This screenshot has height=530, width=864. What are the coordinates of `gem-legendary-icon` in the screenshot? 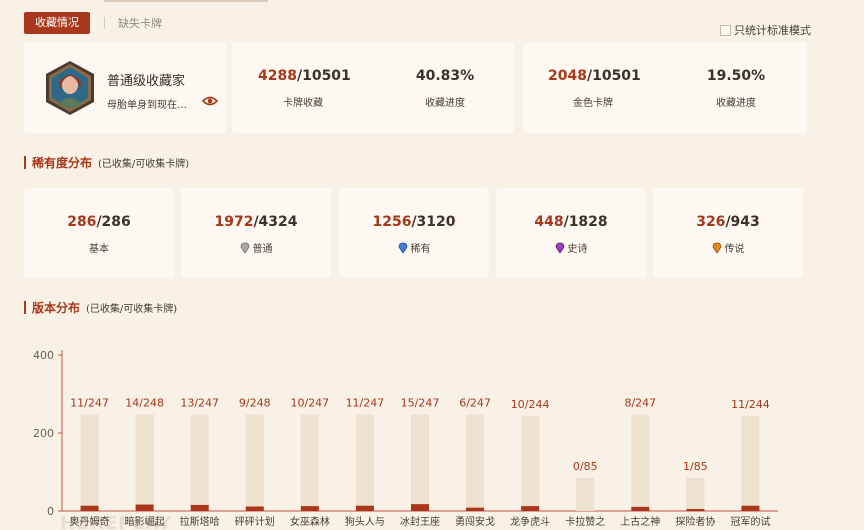 It's located at (716, 248).